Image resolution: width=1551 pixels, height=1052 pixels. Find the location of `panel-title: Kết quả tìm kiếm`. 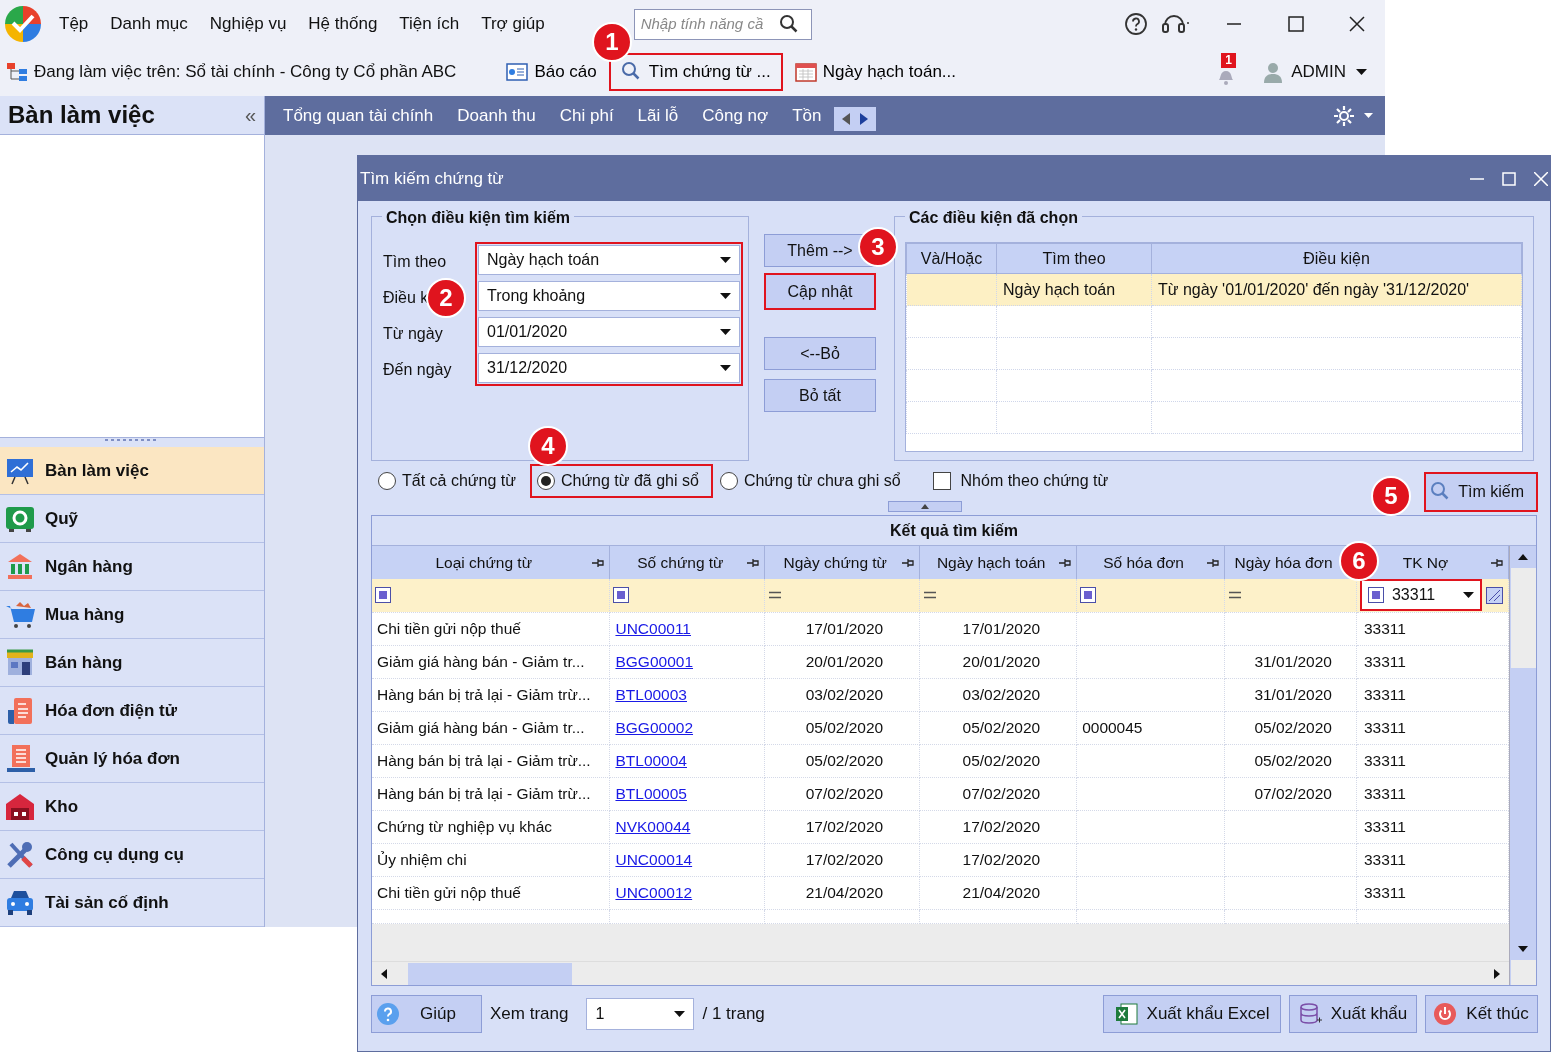

panel-title: Kết quả tìm kiếm is located at coordinates (954, 531).